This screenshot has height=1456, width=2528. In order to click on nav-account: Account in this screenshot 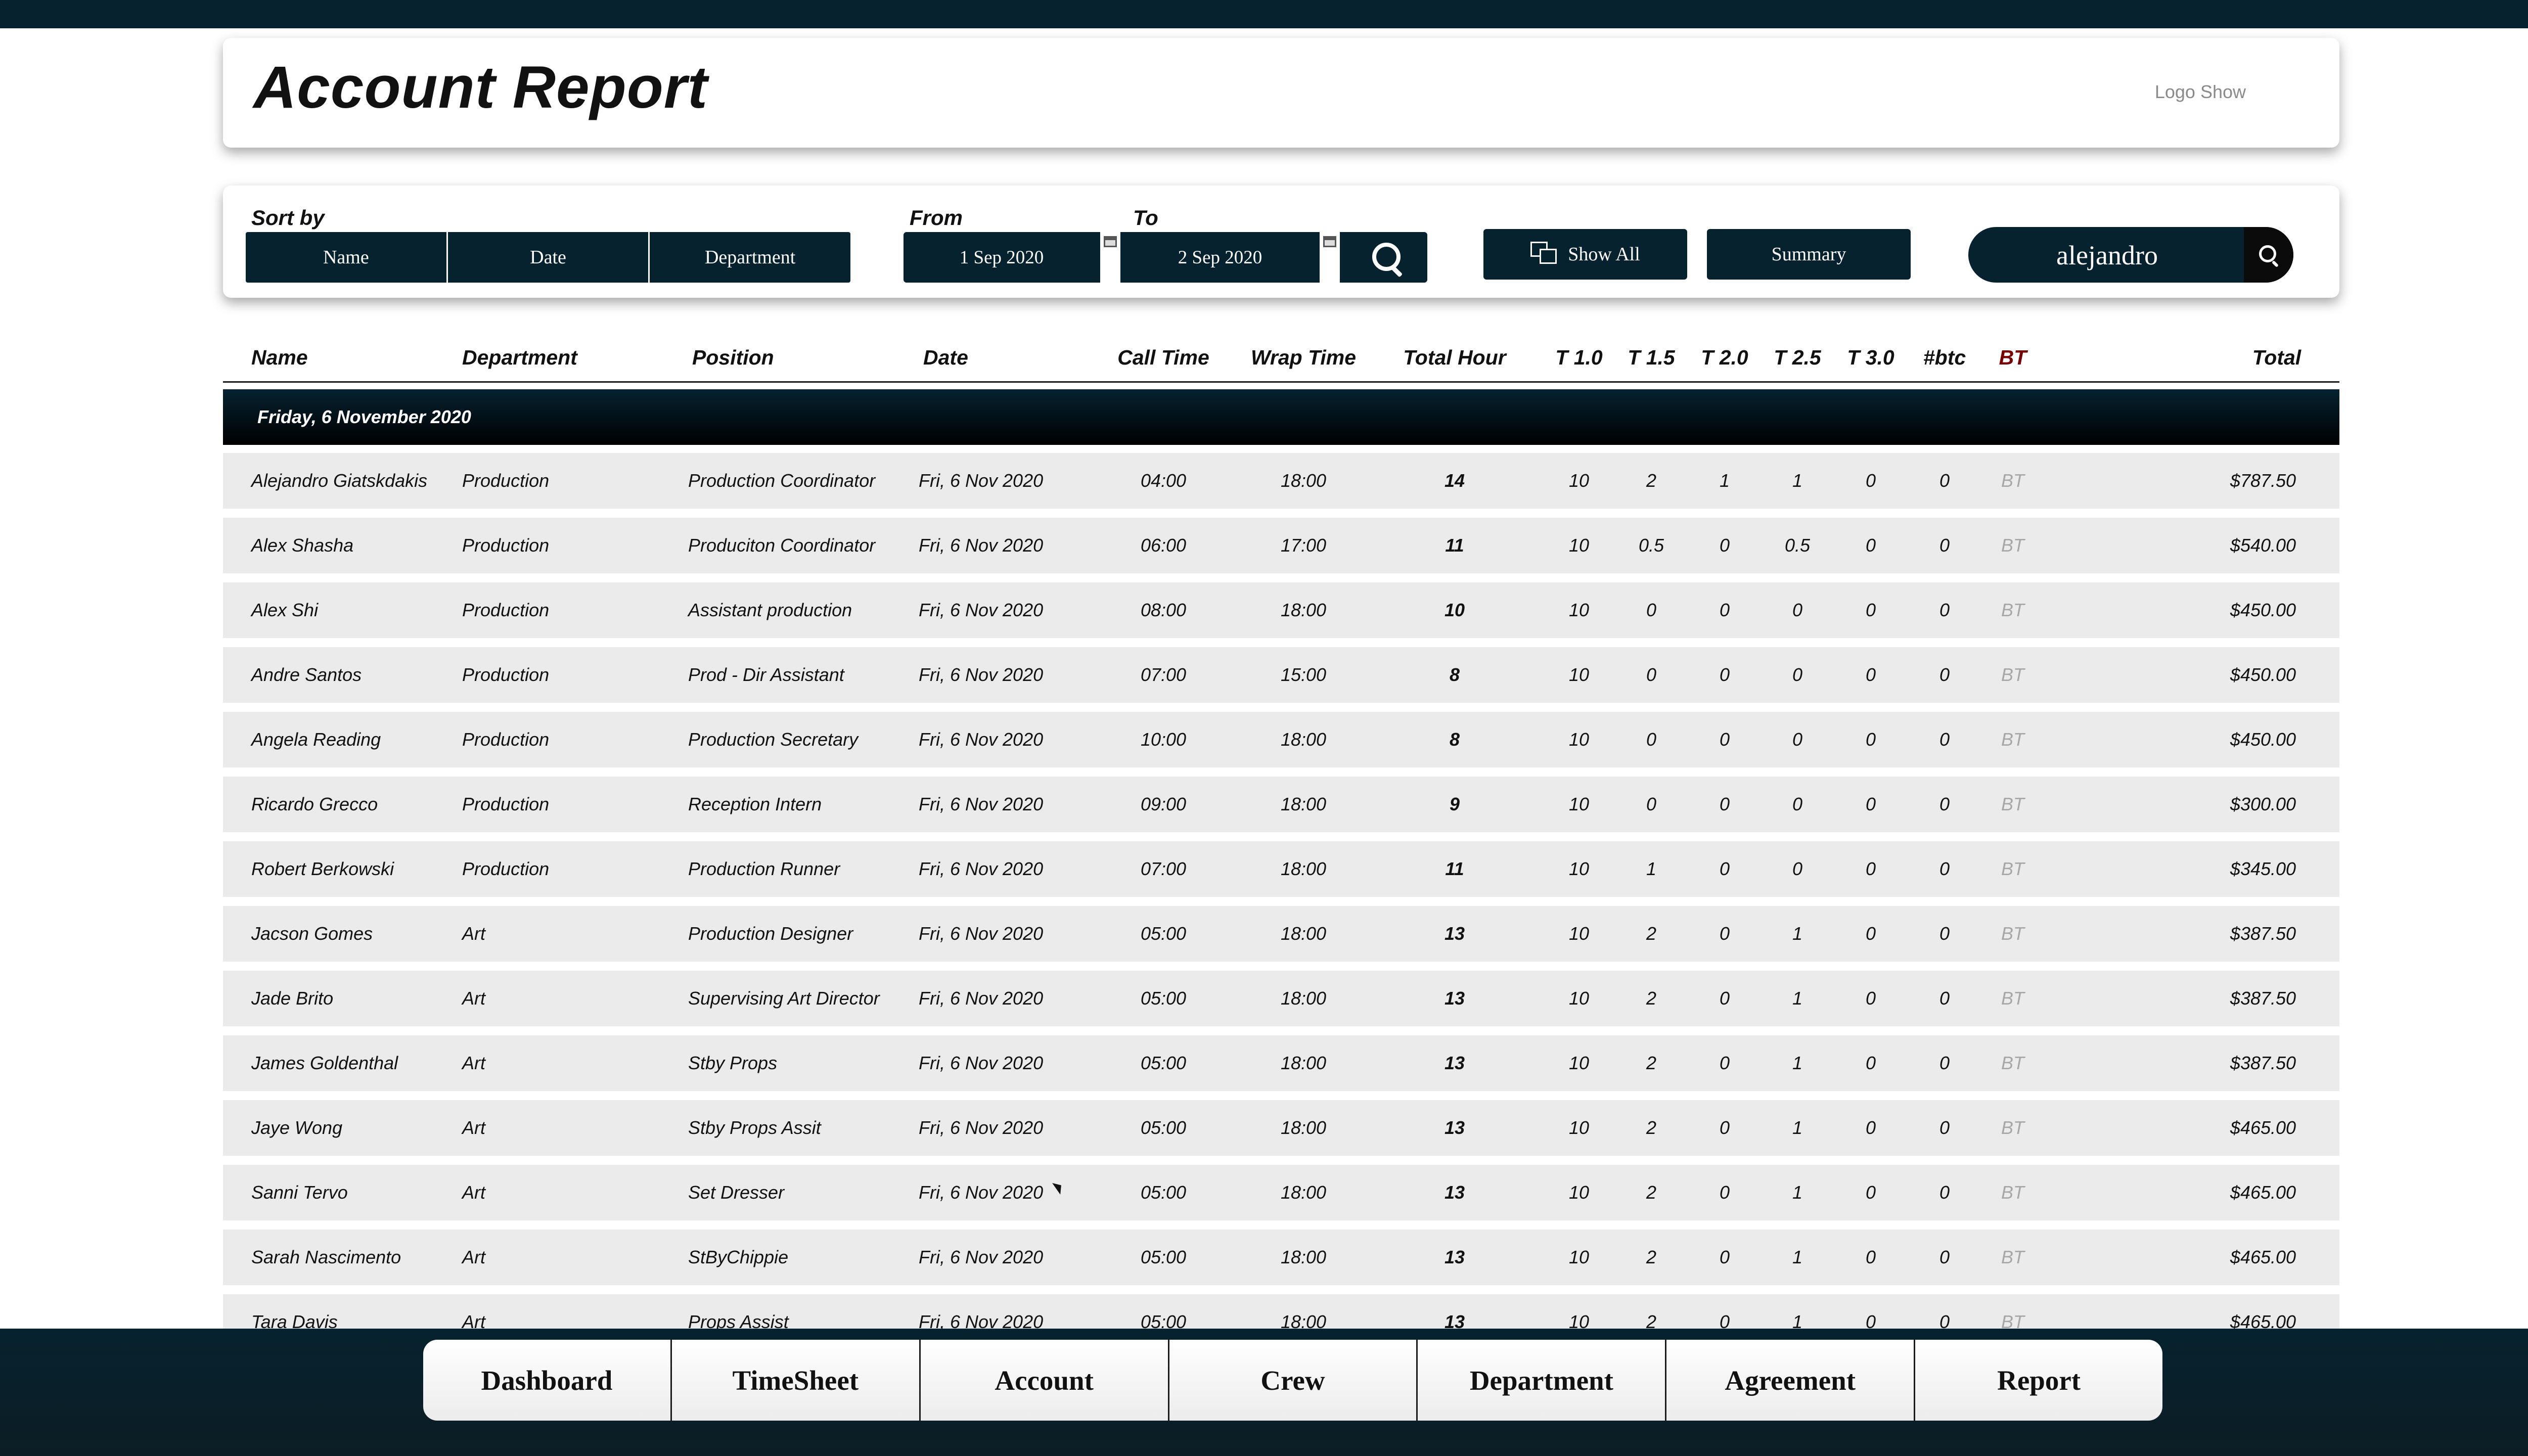, I will do `click(1045, 1380)`.